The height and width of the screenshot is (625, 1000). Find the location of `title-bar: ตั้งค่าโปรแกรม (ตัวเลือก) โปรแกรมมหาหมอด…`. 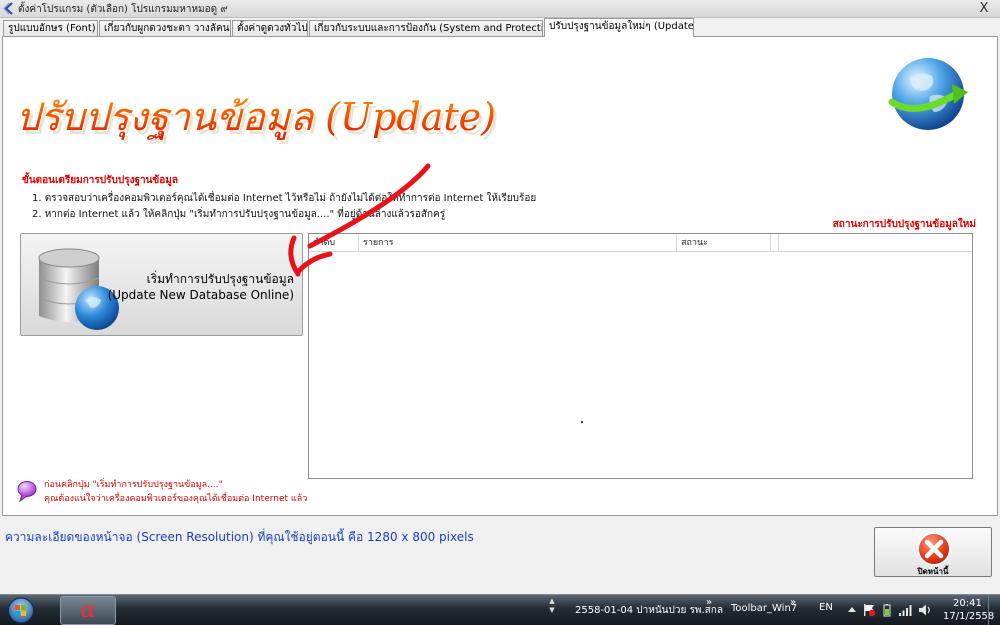

title-bar: ตั้งค่าโปรแกรม (ตัวเลือก) โปรแกรมมหาหมอด… is located at coordinates (500, 9).